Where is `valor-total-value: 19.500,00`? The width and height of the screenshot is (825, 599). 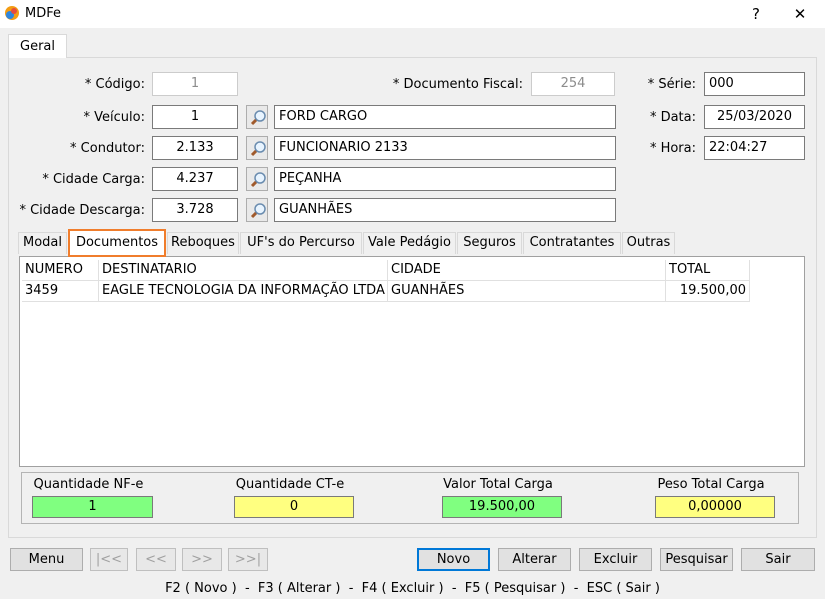 valor-total-value: 19.500,00 is located at coordinates (502, 507).